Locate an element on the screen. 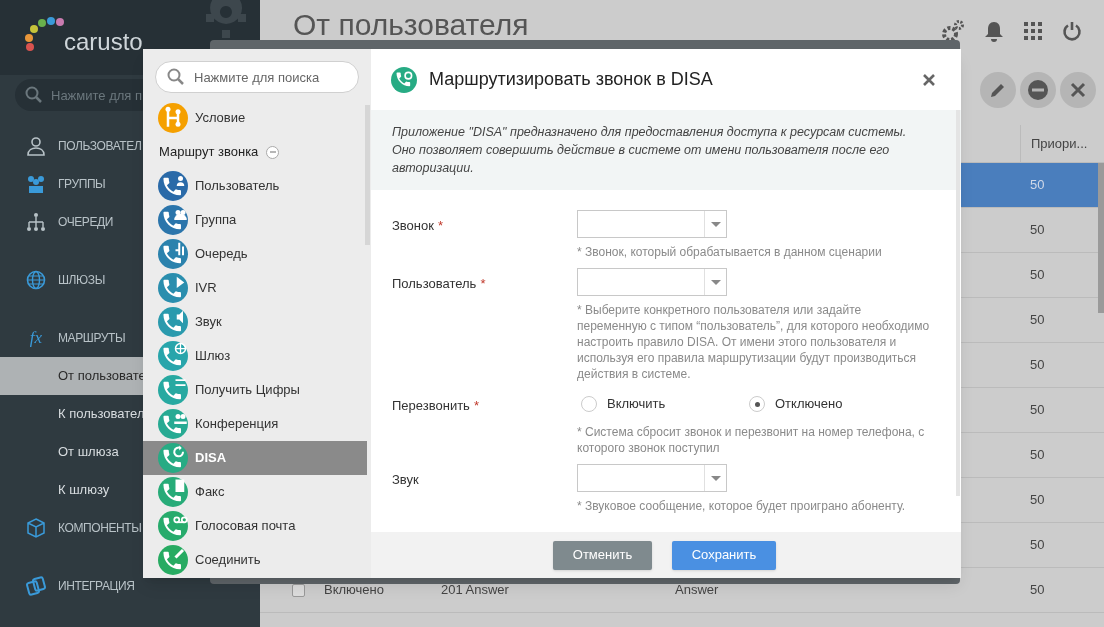 This screenshot has height=627, width=1104. power-icon is located at coordinates (1072, 31).